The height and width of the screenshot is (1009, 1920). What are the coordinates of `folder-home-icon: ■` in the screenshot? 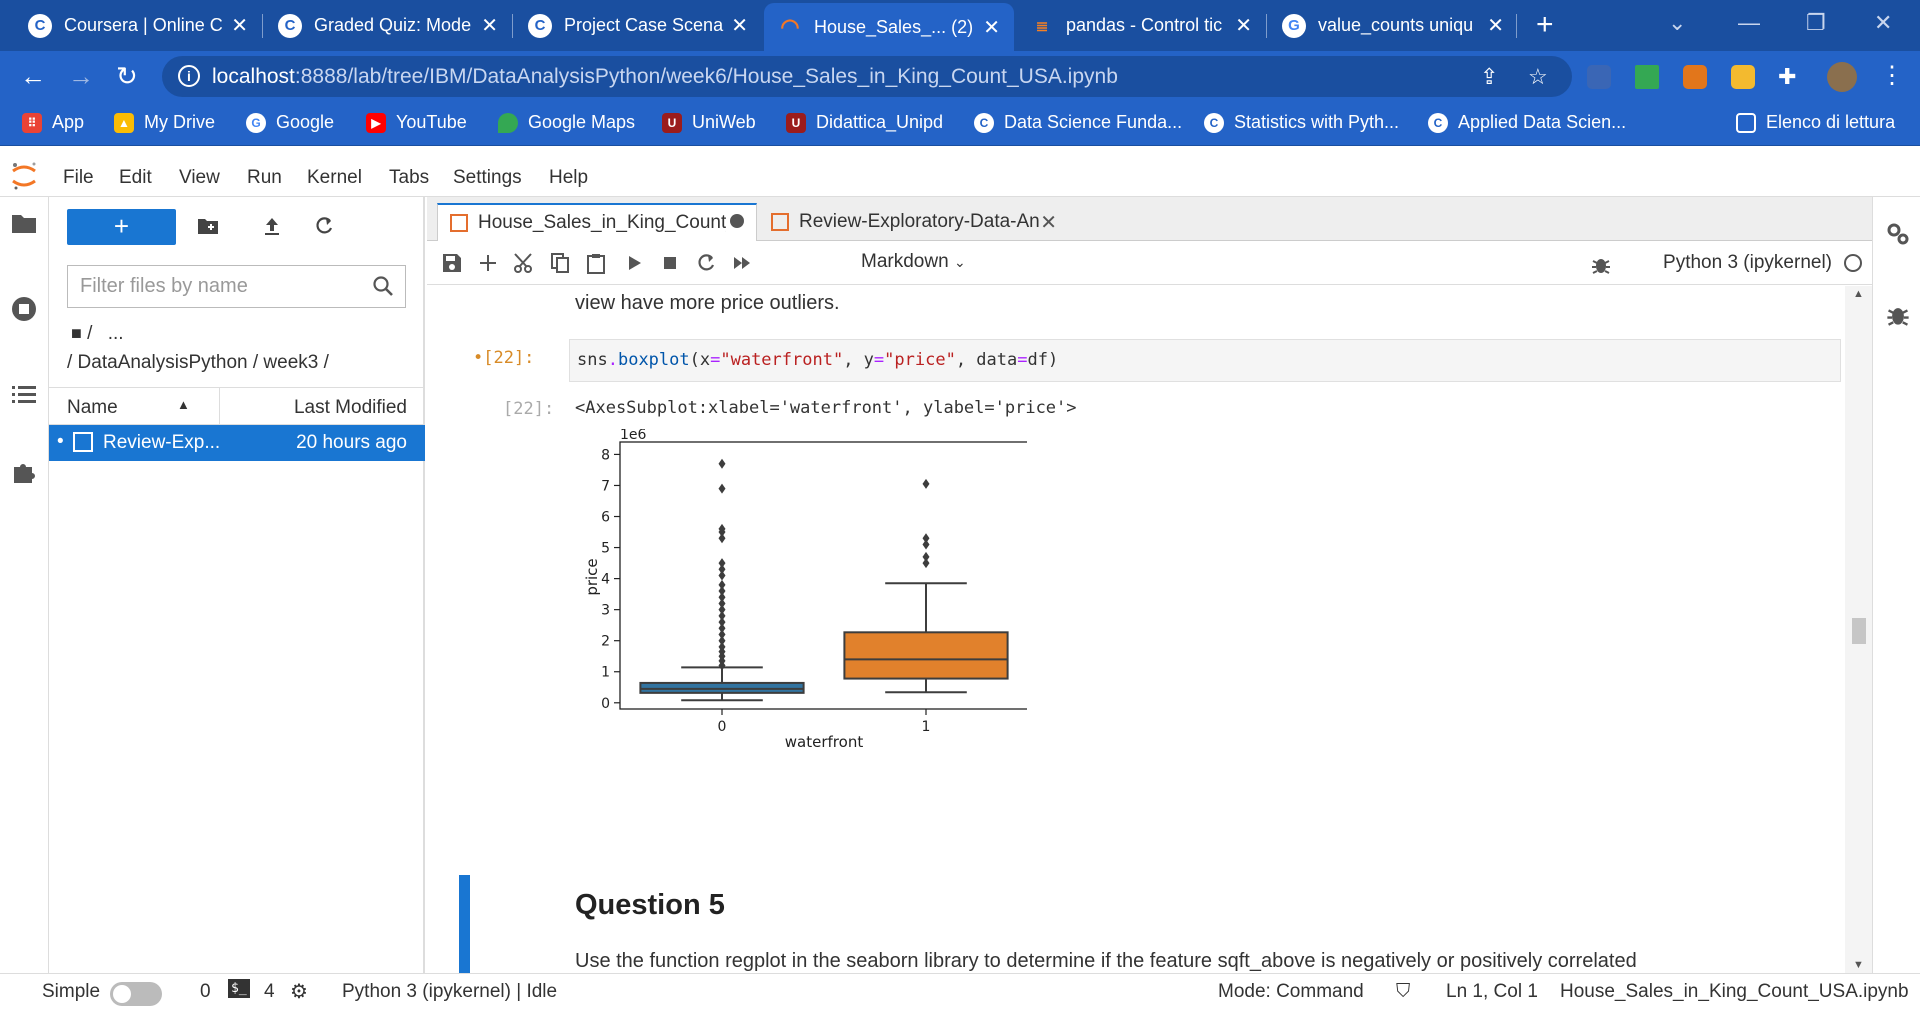 It's located at (76, 333).